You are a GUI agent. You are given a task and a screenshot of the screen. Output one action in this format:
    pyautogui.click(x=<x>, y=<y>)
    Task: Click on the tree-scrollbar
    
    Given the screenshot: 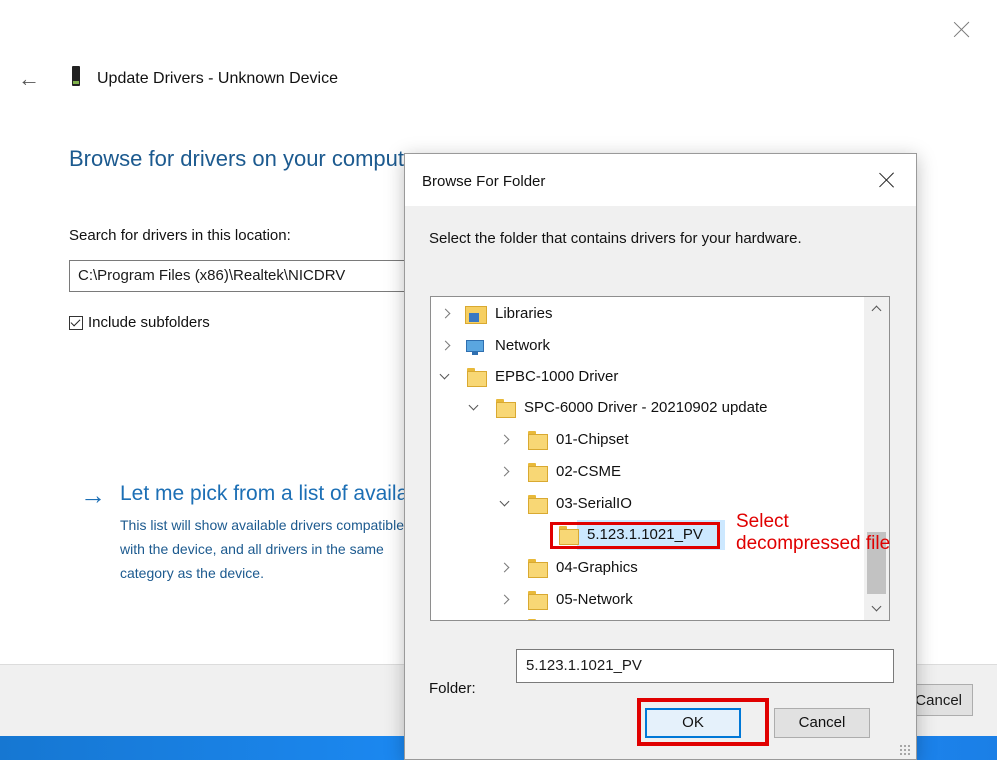 What is the action you would take?
    pyautogui.click(x=876, y=458)
    